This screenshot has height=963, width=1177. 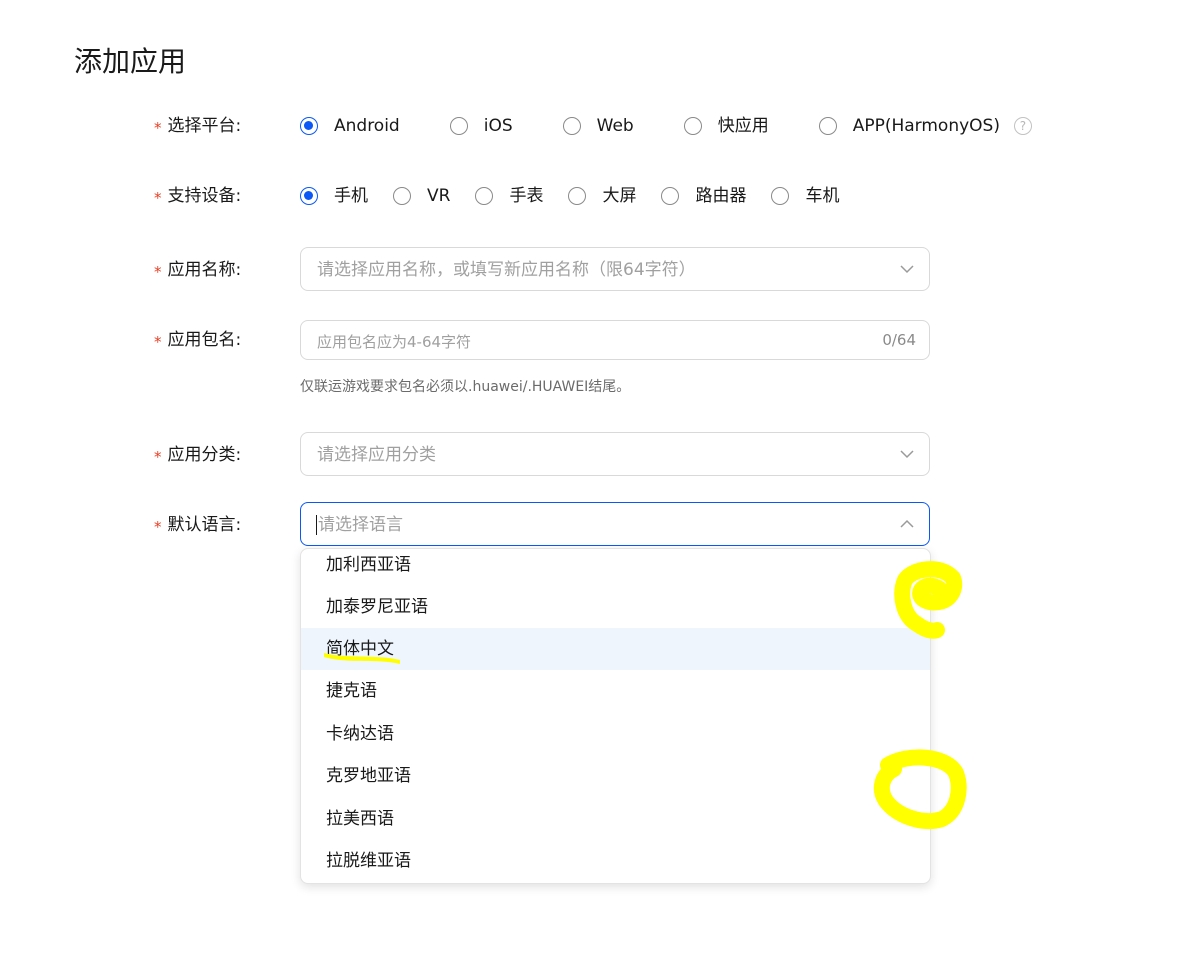 I want to click on platform-option-quickapp: 快应用, so click(x=726, y=126).